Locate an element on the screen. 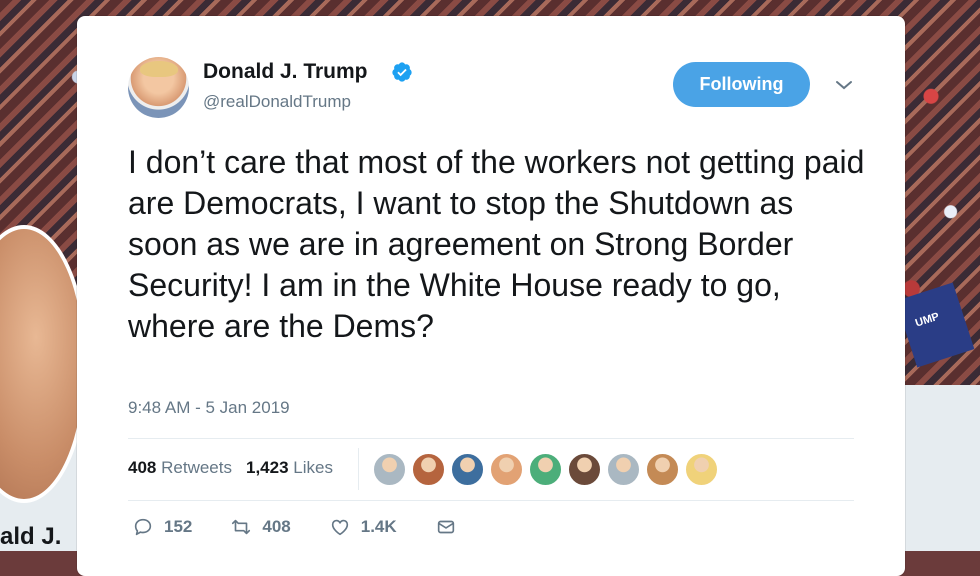 The image size is (980, 576). engagement-stats: 408 Retweets 1,423 Likes is located at coordinates (230, 468).